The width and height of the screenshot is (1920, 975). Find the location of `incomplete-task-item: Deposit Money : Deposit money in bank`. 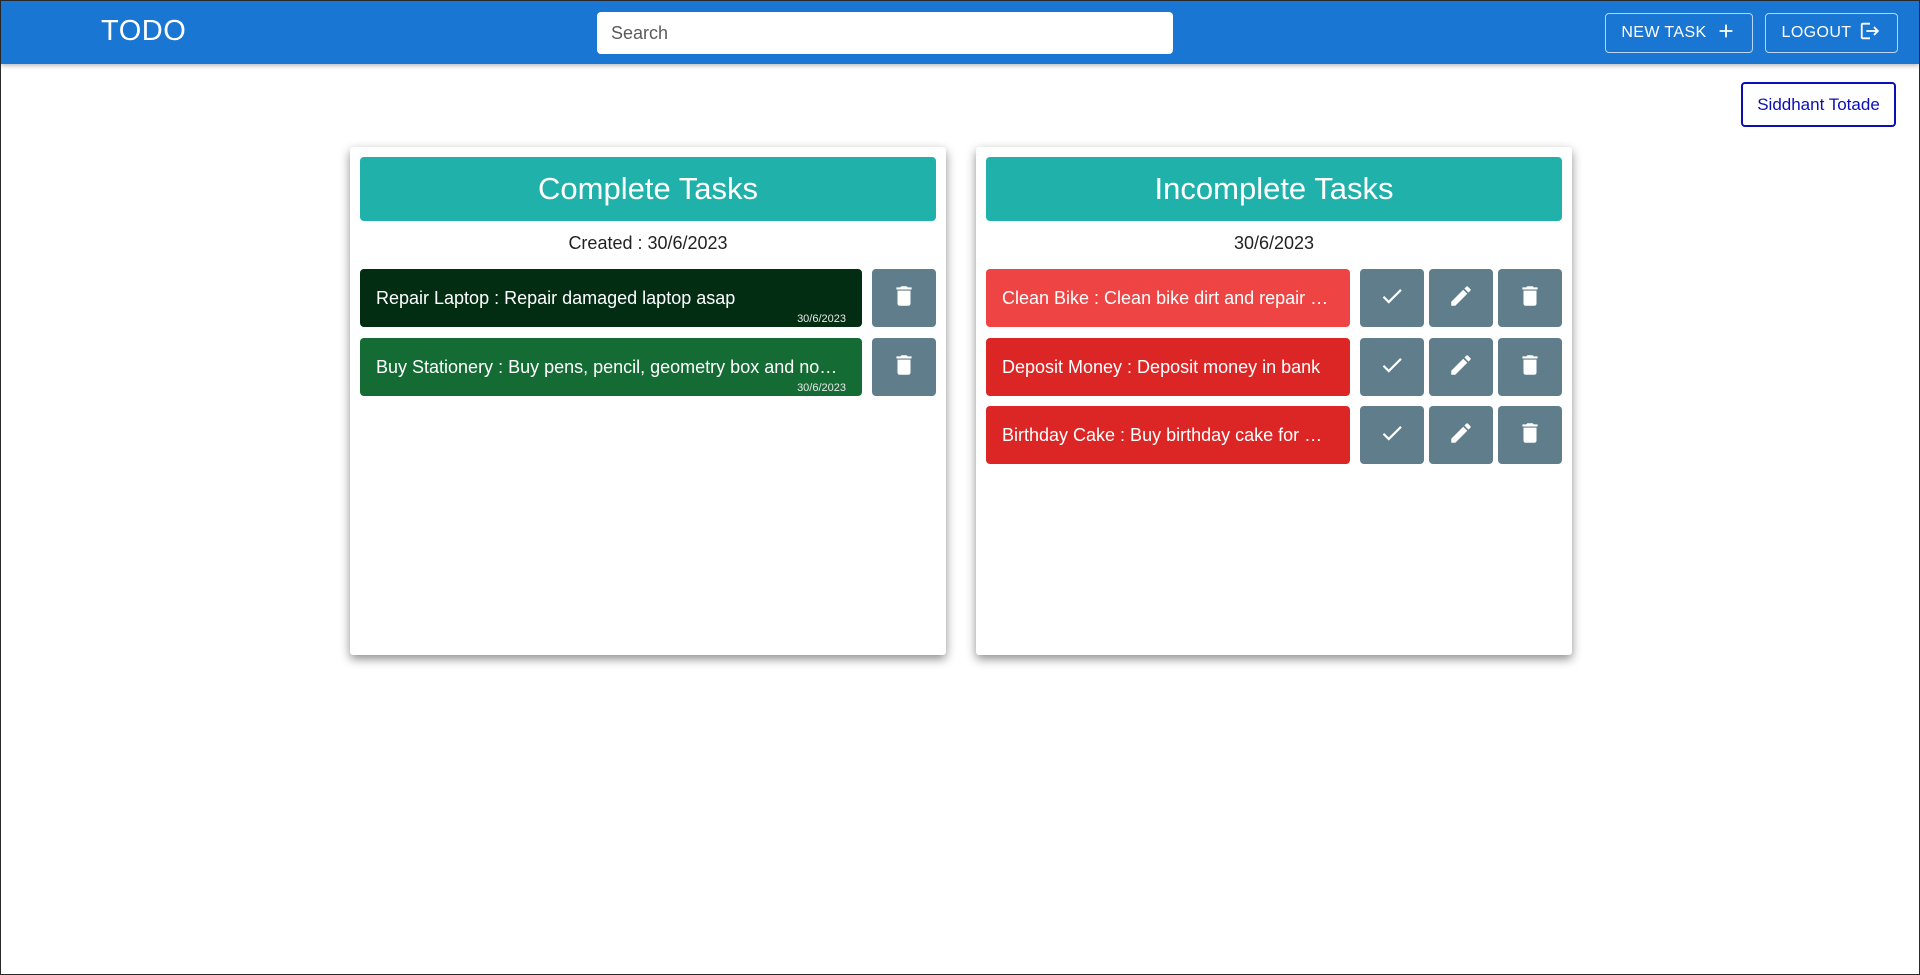

incomplete-task-item: Deposit Money : Deposit money in bank is located at coordinates (1168, 367).